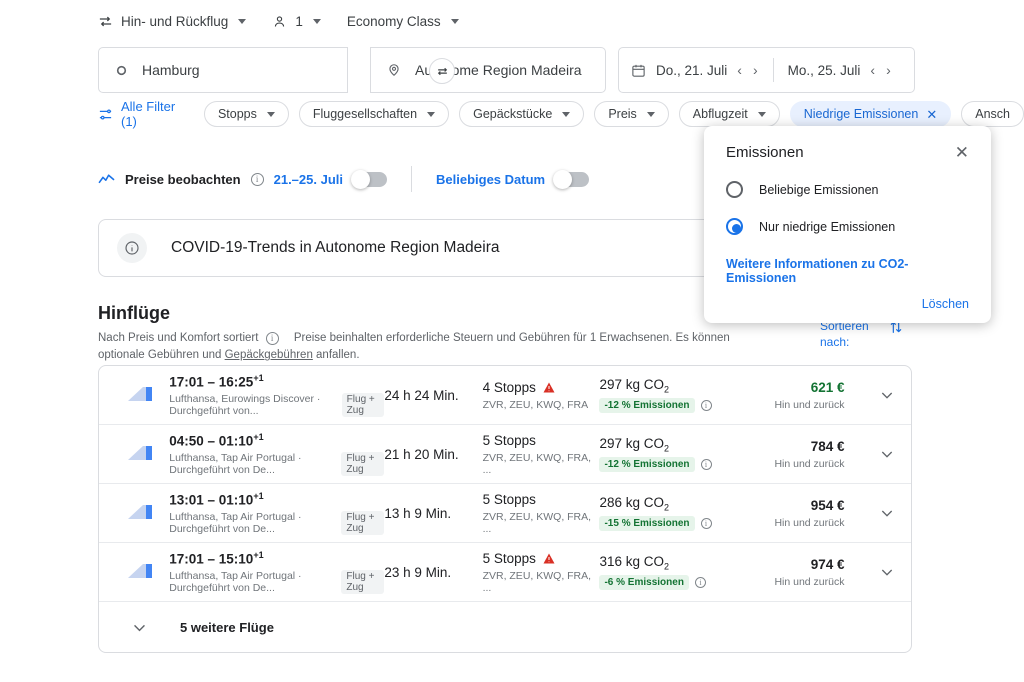 Image resolution: width=1024 pixels, height=682 pixels. What do you see at coordinates (513, 114) in the screenshot?
I see `chip-label: Gepäckstücke` at bounding box center [513, 114].